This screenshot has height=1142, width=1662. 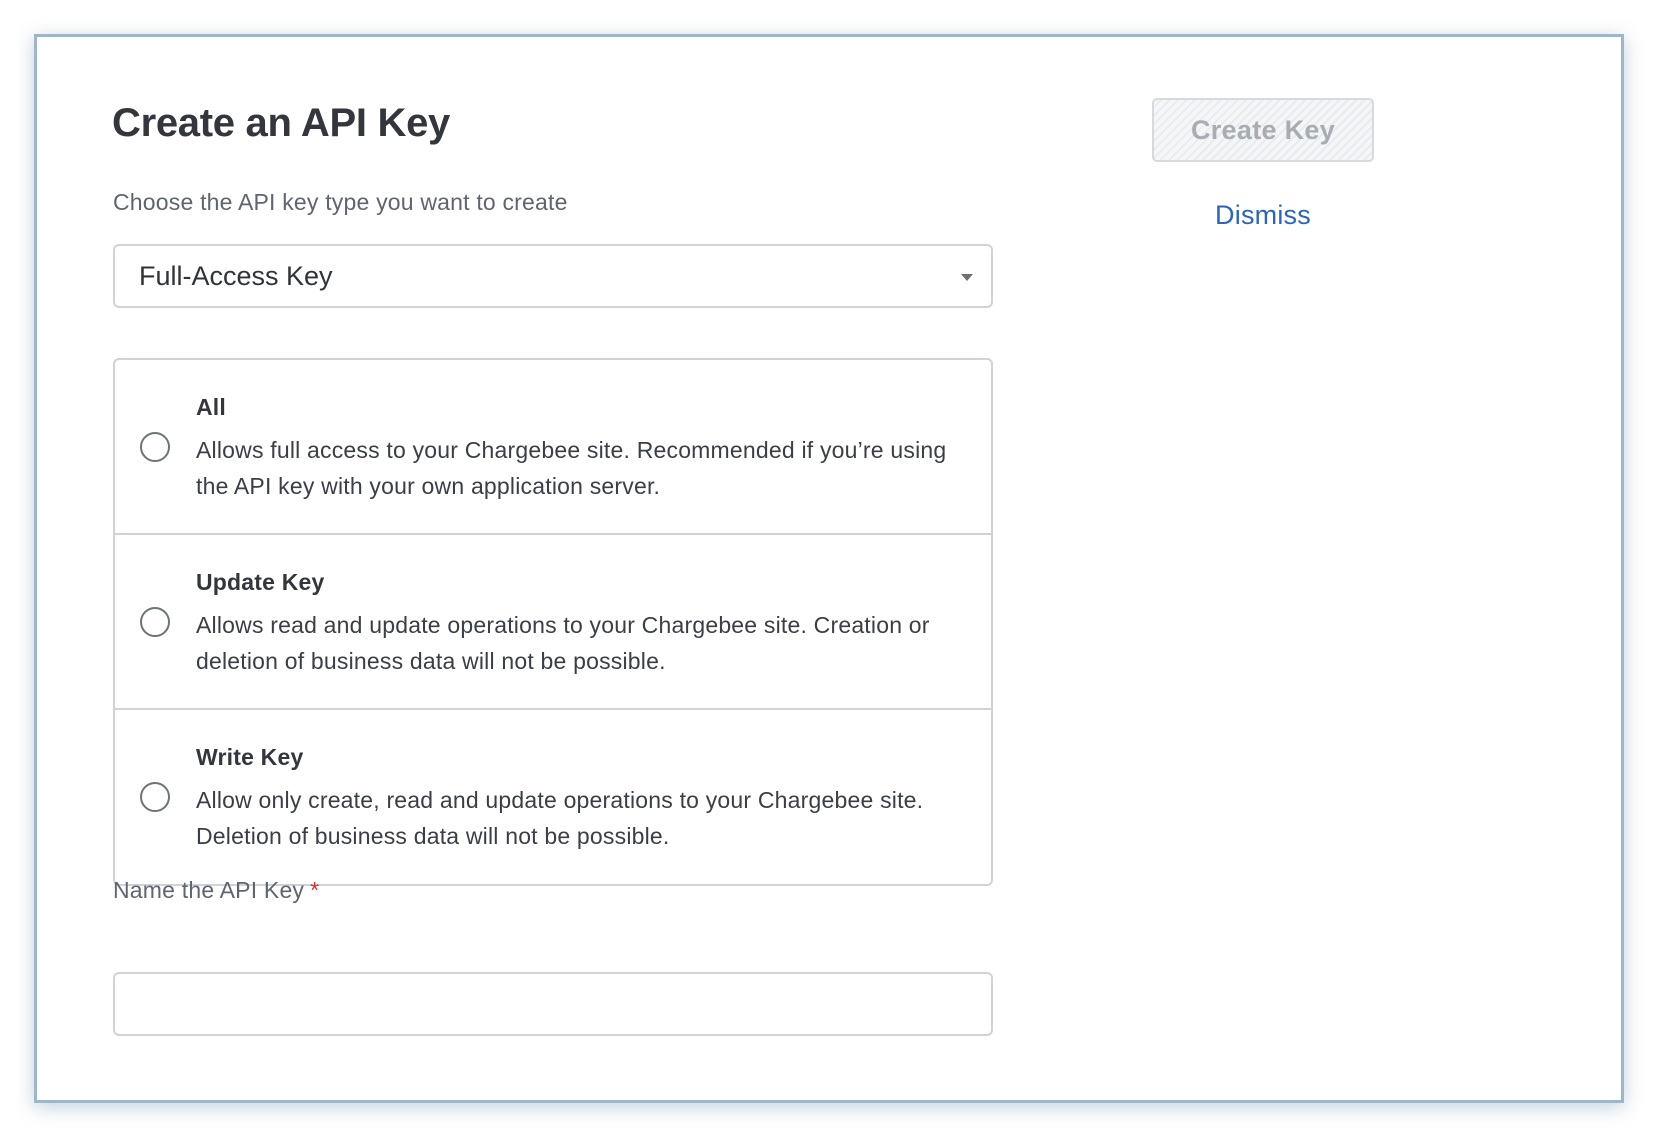 What do you see at coordinates (1263, 130) in the screenshot?
I see `create-key-button: Create Key` at bounding box center [1263, 130].